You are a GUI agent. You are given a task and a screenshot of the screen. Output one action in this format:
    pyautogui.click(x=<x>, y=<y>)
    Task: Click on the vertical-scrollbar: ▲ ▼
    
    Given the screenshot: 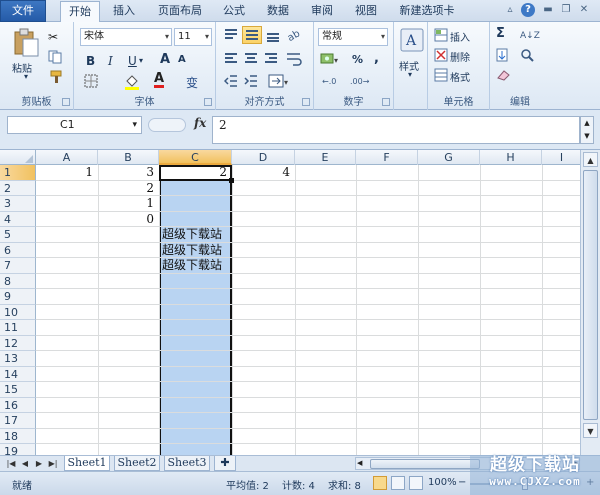 What is the action you would take?
    pyautogui.click(x=590, y=302)
    